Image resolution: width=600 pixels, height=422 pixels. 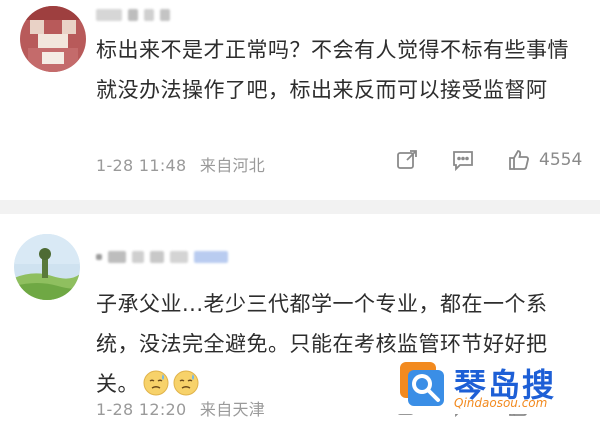 I want to click on comment-location: 来自天津, so click(x=232, y=409).